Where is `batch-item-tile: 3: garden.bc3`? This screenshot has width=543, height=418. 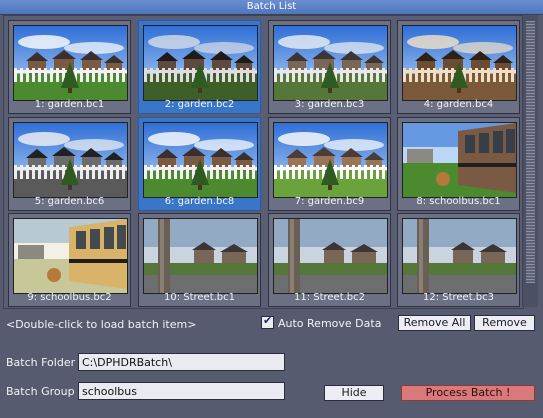
batch-item-tile: 3: garden.bc3 is located at coordinates (329, 67).